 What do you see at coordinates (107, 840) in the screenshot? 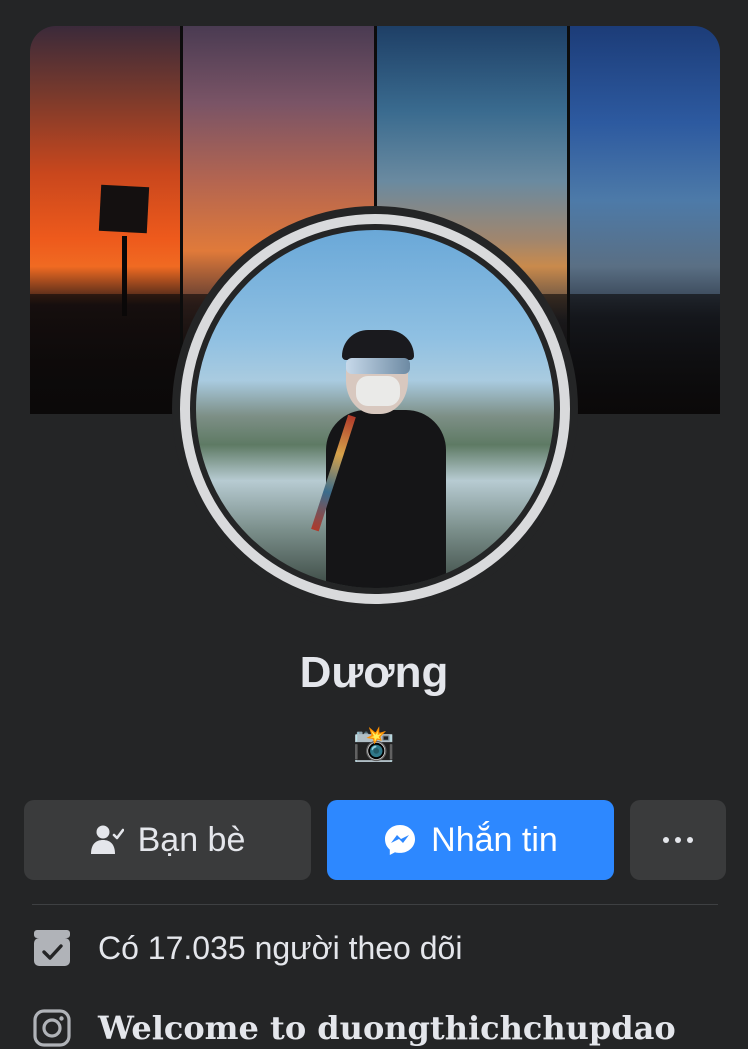
I see `person-check-icon` at bounding box center [107, 840].